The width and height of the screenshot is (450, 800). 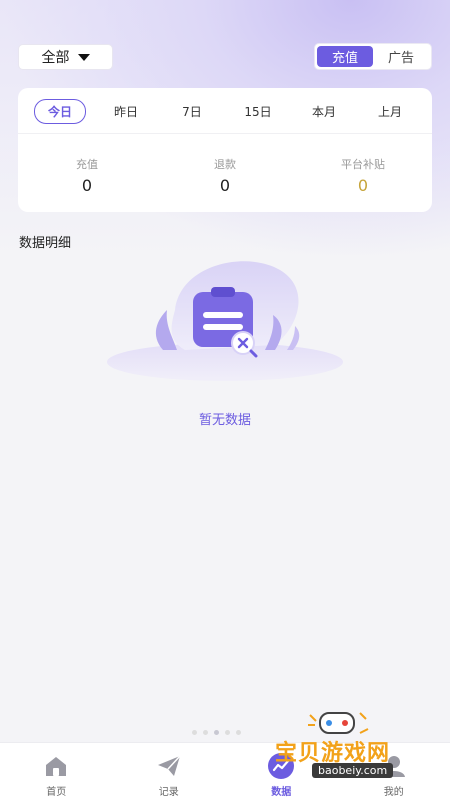 I want to click on empty-state-illustration, so click(x=225, y=321).